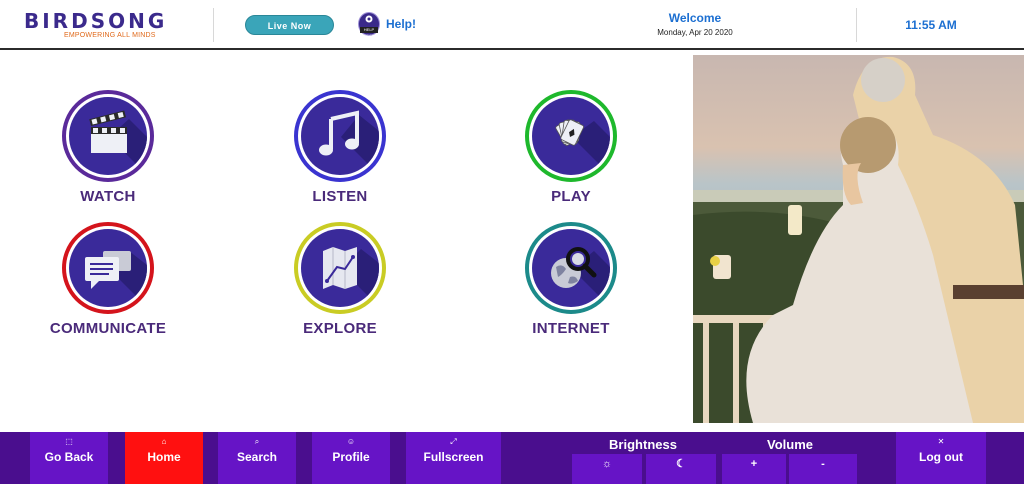  Describe the element at coordinates (453, 441) in the screenshot. I see `fullscreen-icon: ⤢` at that location.